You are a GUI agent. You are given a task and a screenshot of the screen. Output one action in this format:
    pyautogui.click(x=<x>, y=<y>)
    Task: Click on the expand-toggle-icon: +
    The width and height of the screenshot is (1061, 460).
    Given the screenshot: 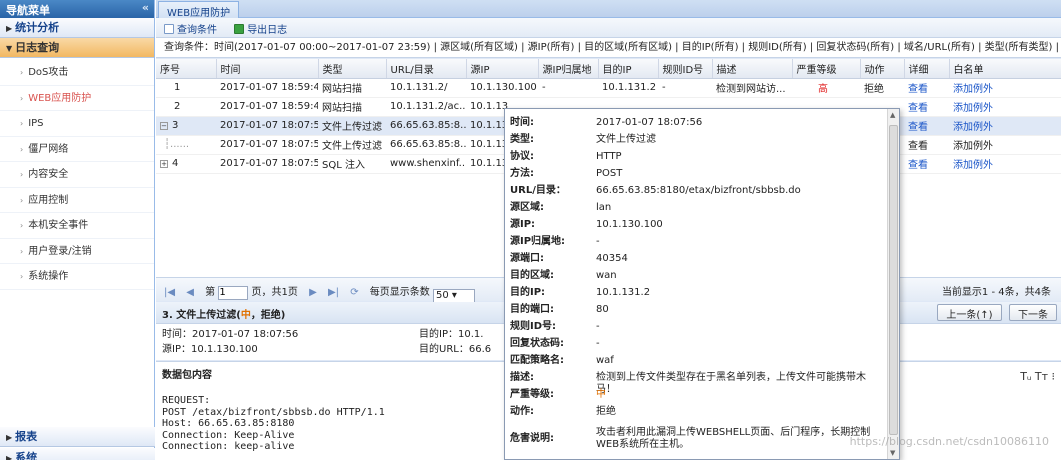 What is the action you would take?
    pyautogui.click(x=164, y=164)
    